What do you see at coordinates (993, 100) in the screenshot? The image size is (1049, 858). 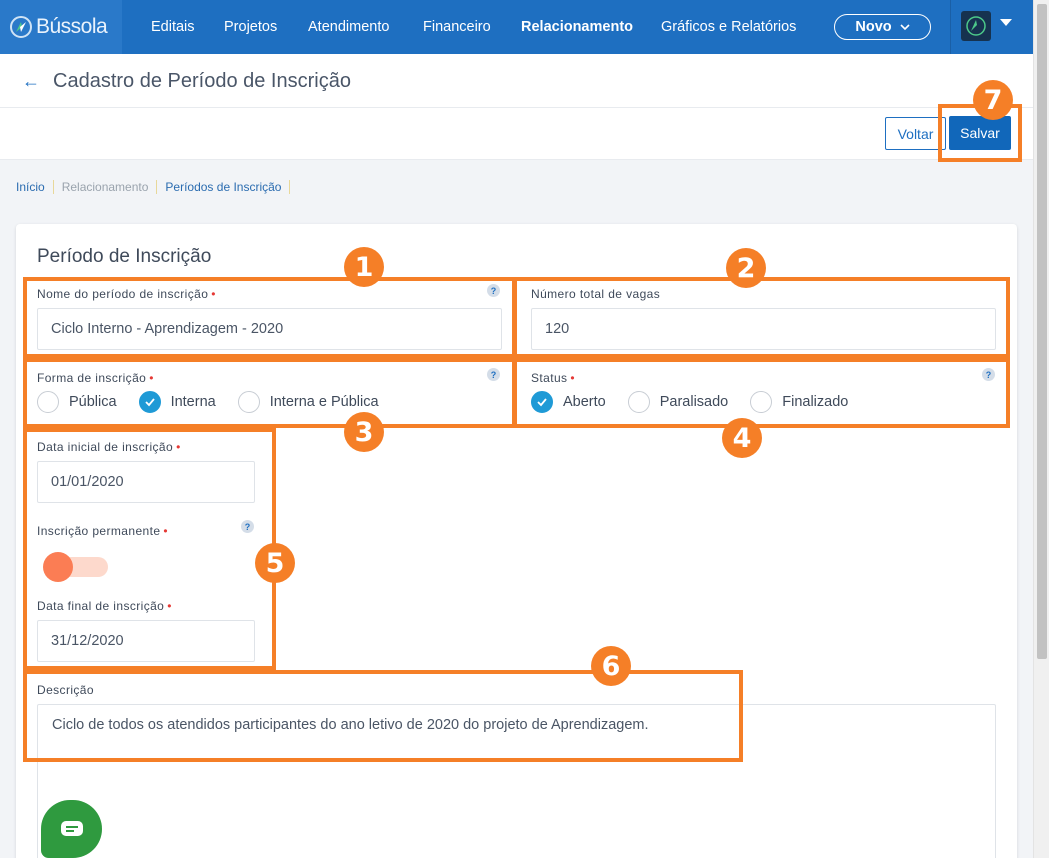 I see `annotation-badge-7: 7` at bounding box center [993, 100].